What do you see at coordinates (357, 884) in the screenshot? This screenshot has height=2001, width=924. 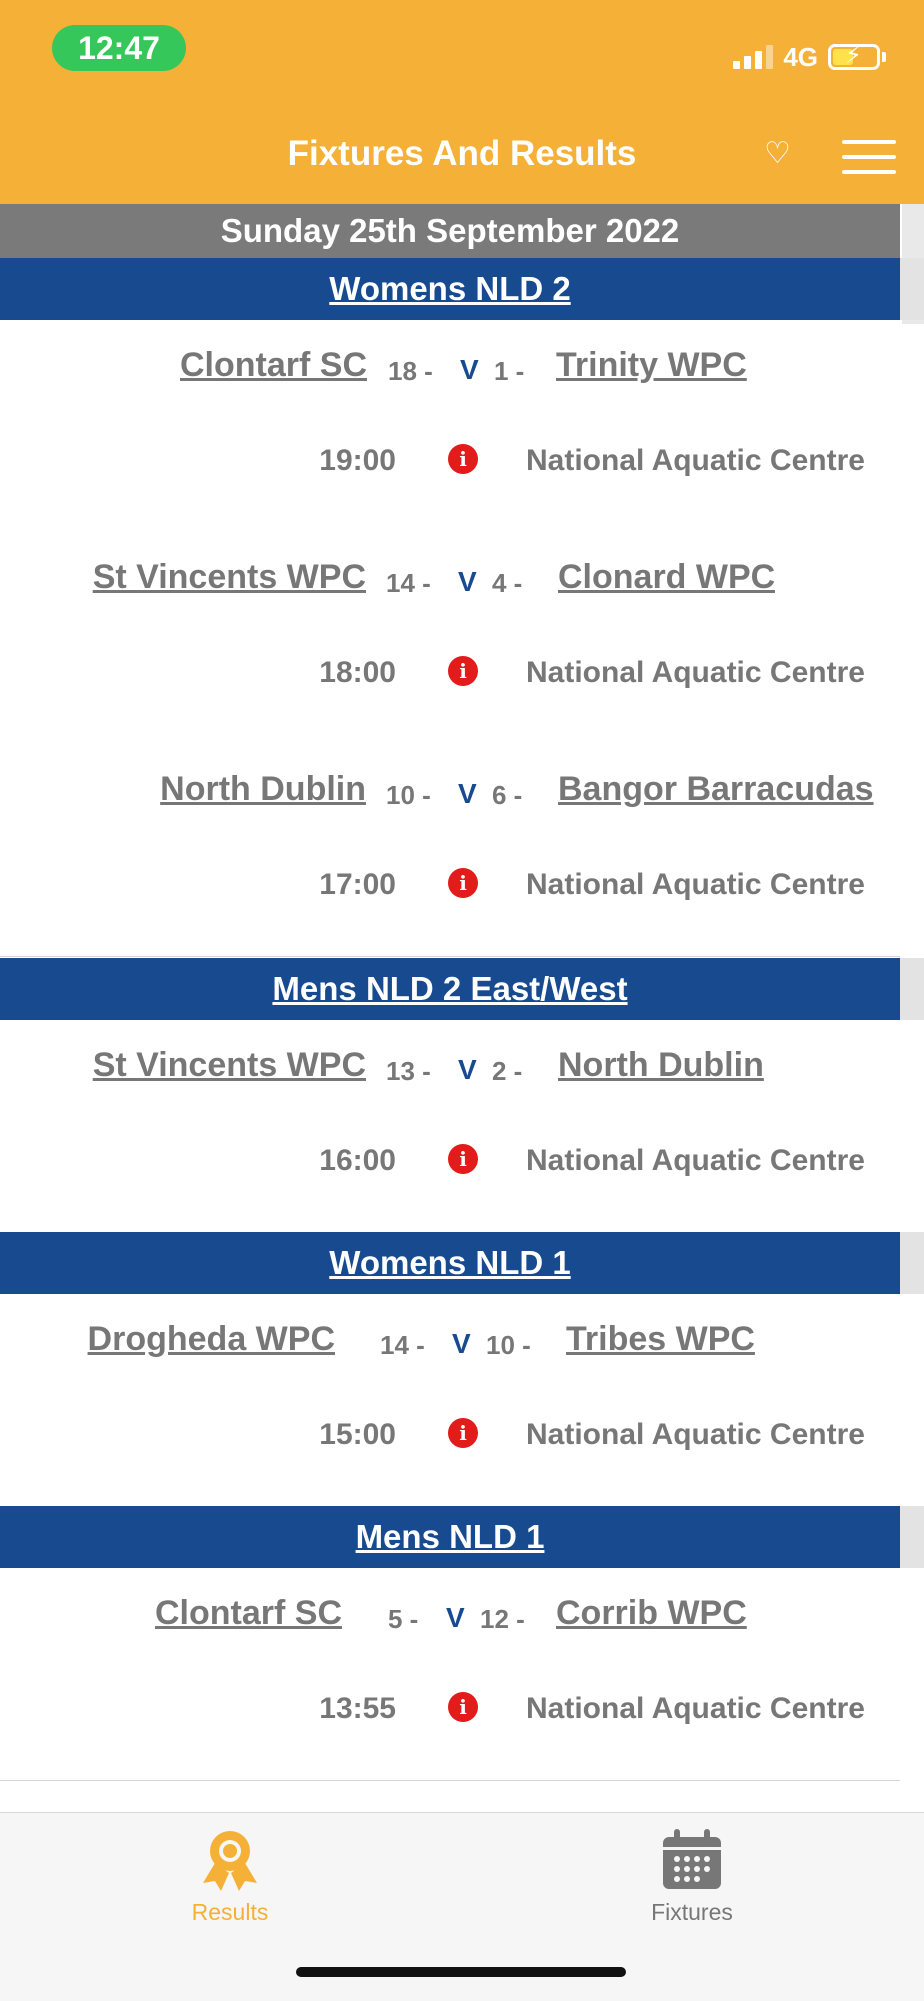 I see `match-time: 17:00` at bounding box center [357, 884].